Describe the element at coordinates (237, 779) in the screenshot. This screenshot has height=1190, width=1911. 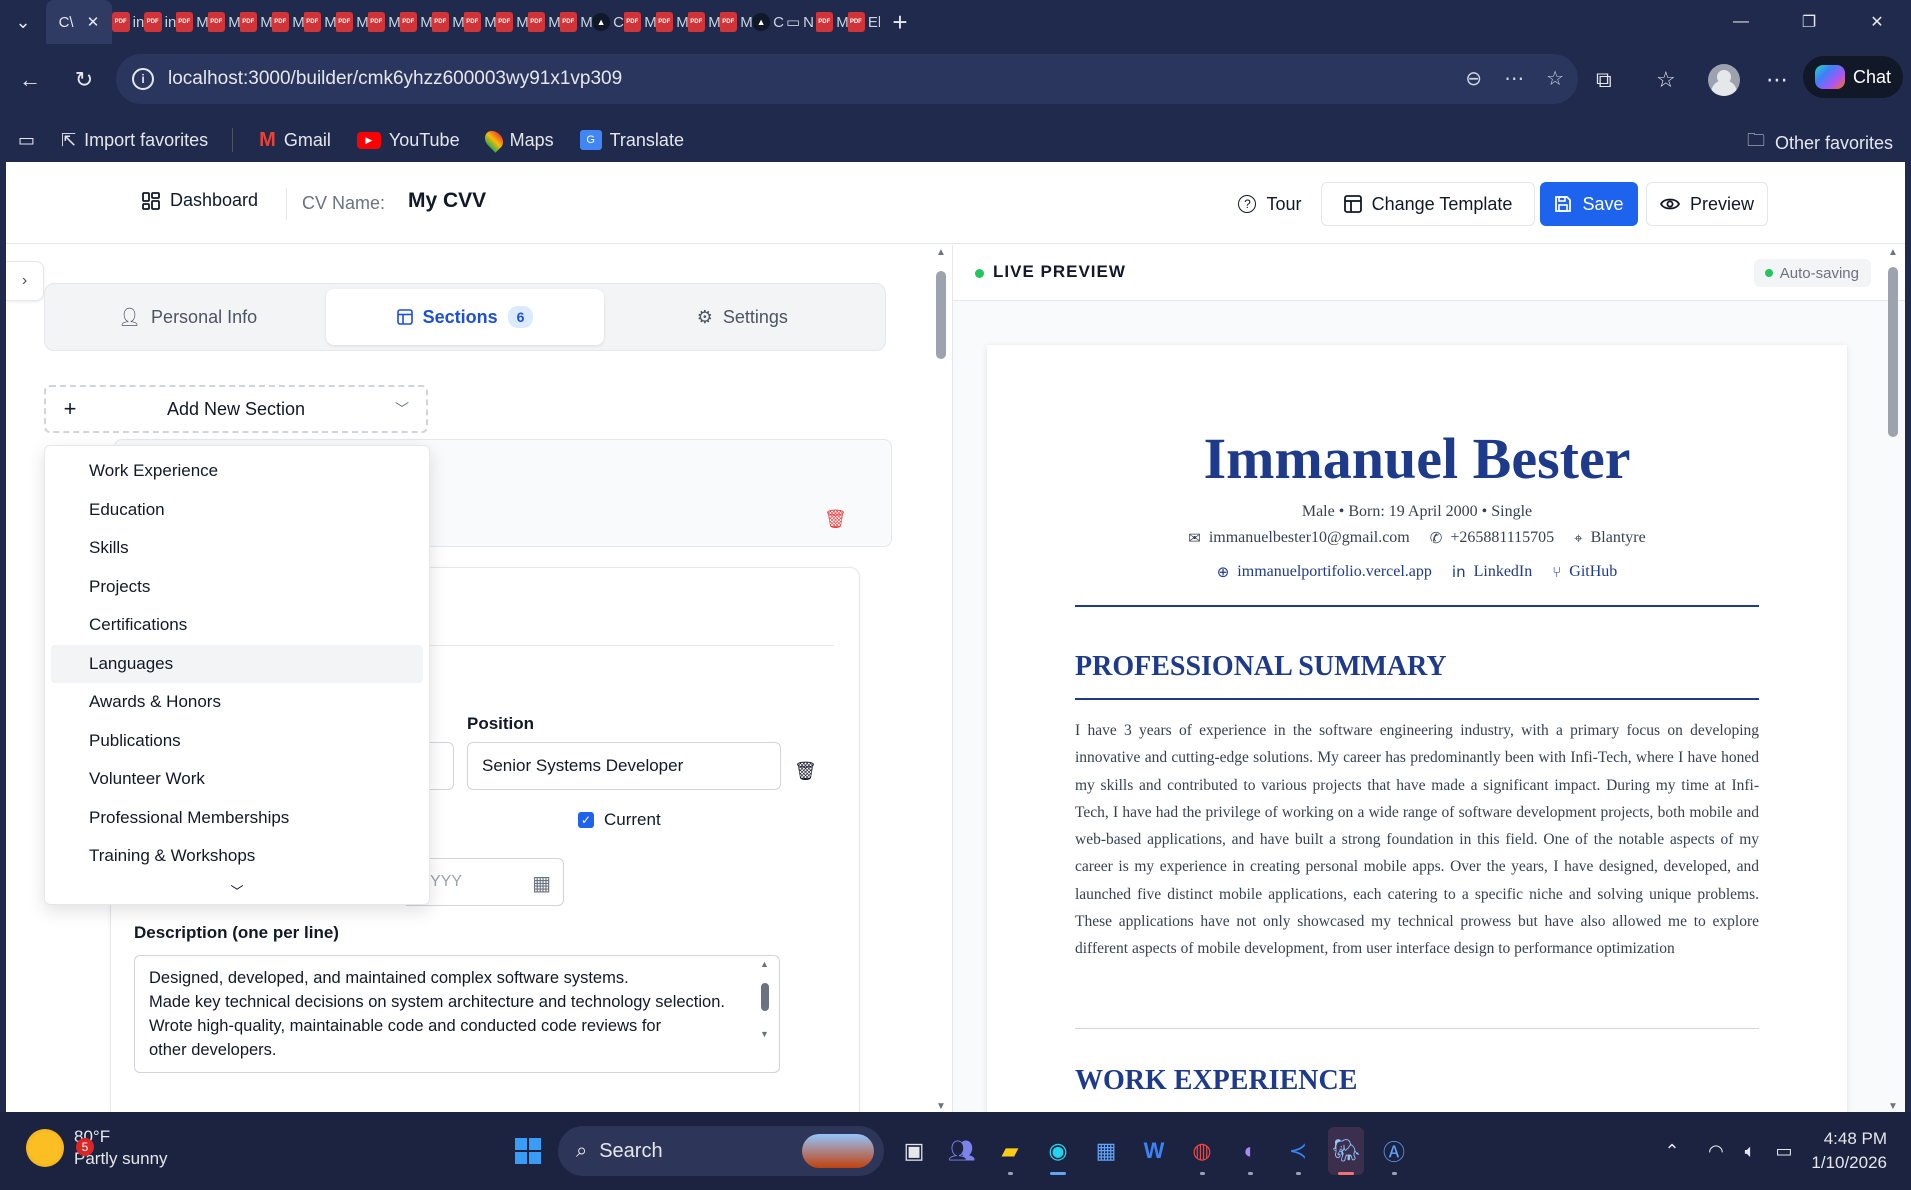
I see `section-option: Volunteer Work` at that location.